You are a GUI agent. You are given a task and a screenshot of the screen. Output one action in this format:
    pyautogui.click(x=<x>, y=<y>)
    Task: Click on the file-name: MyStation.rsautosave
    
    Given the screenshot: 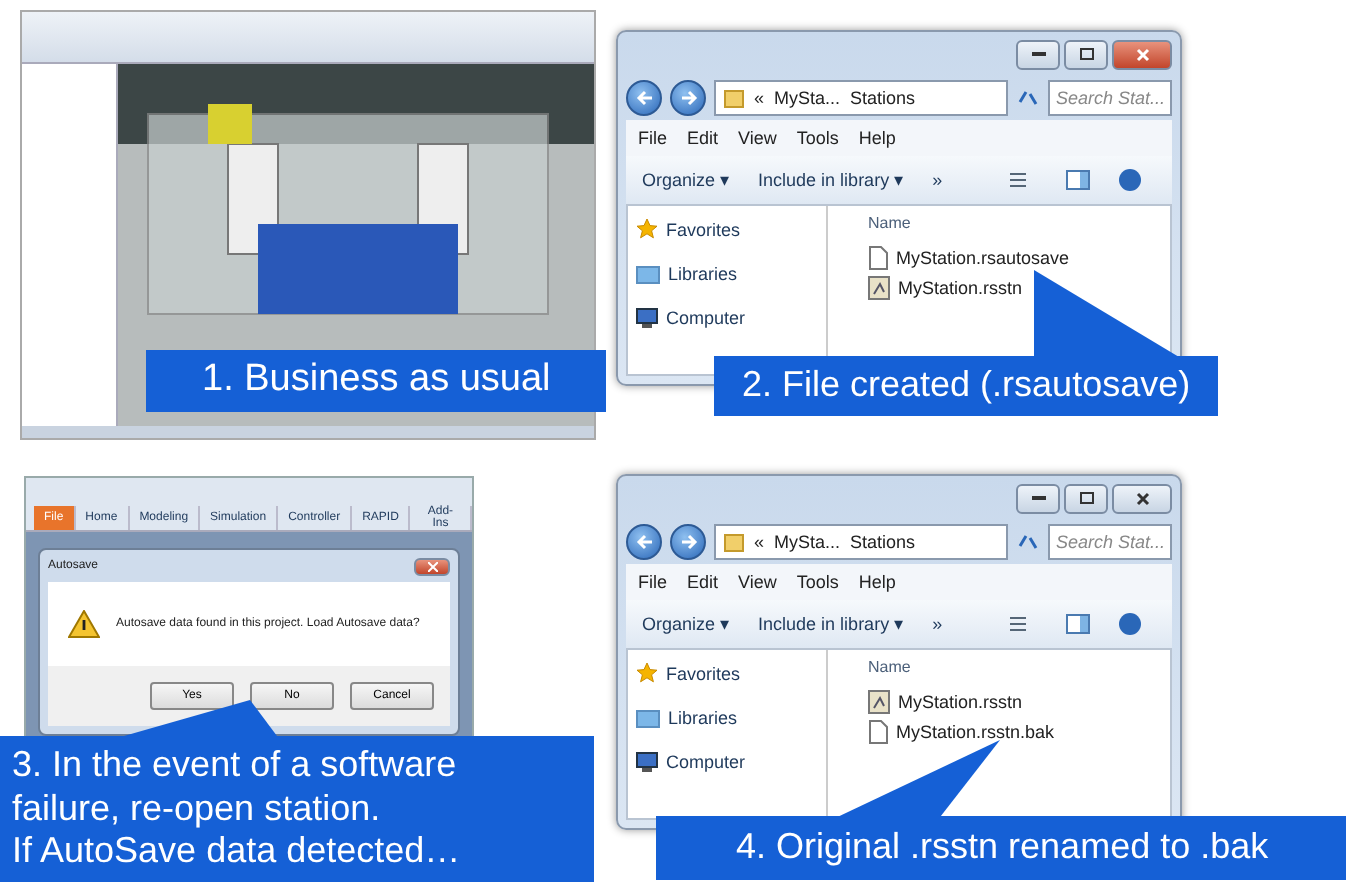 What is the action you would take?
    pyautogui.click(x=983, y=258)
    